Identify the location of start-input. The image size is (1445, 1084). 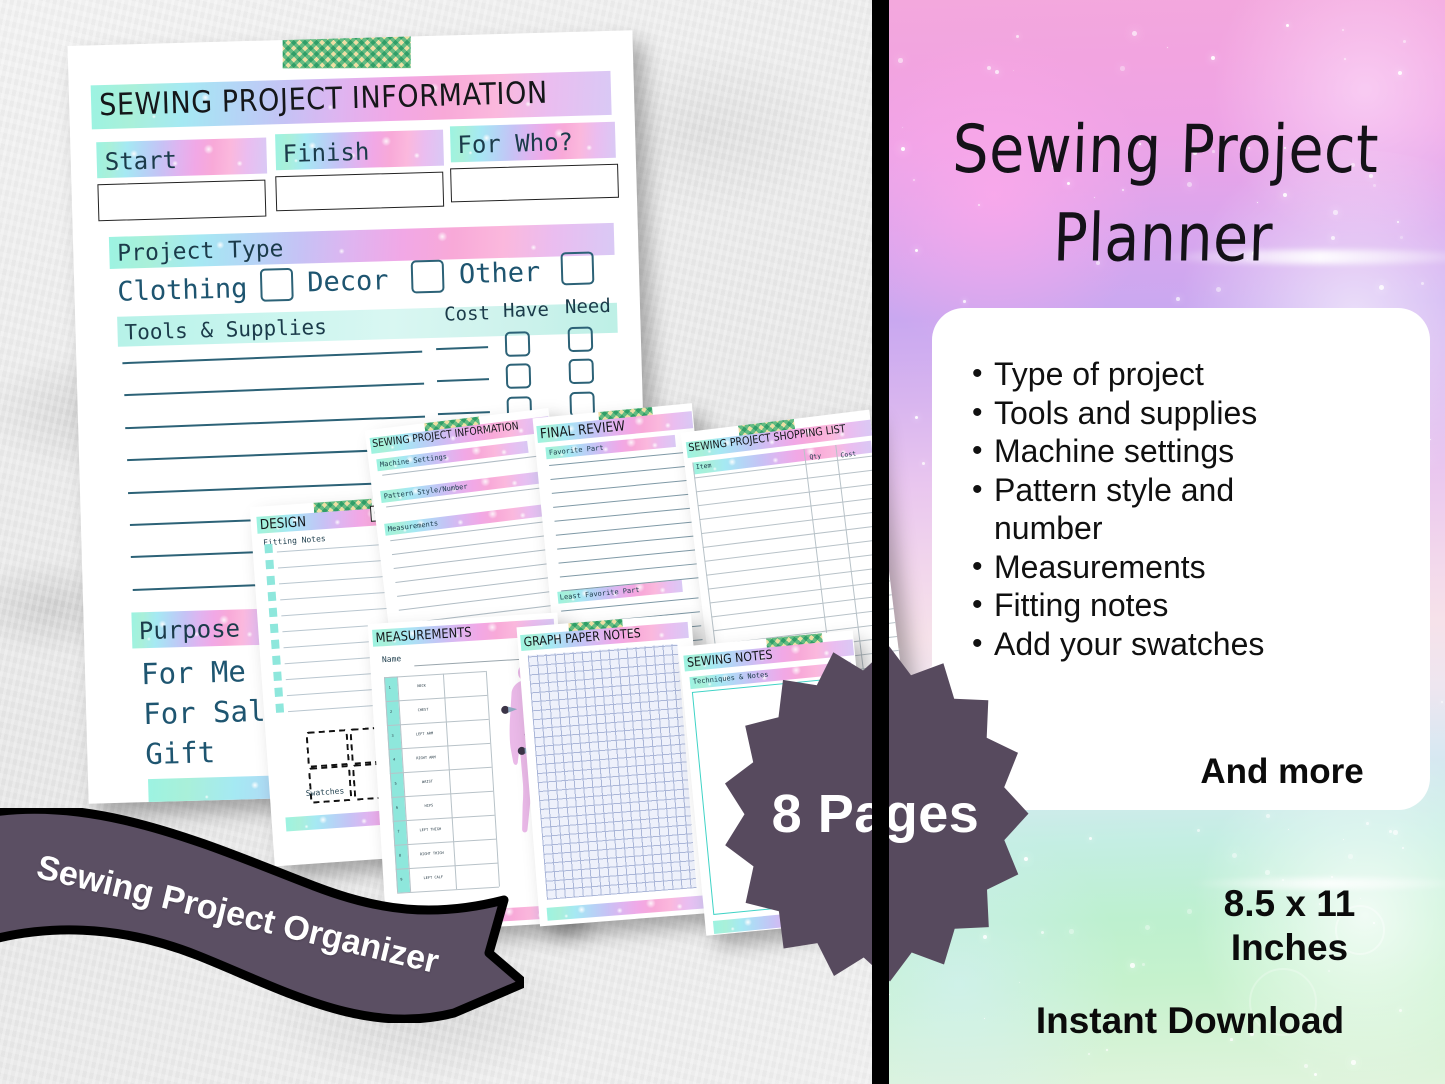
(182, 200).